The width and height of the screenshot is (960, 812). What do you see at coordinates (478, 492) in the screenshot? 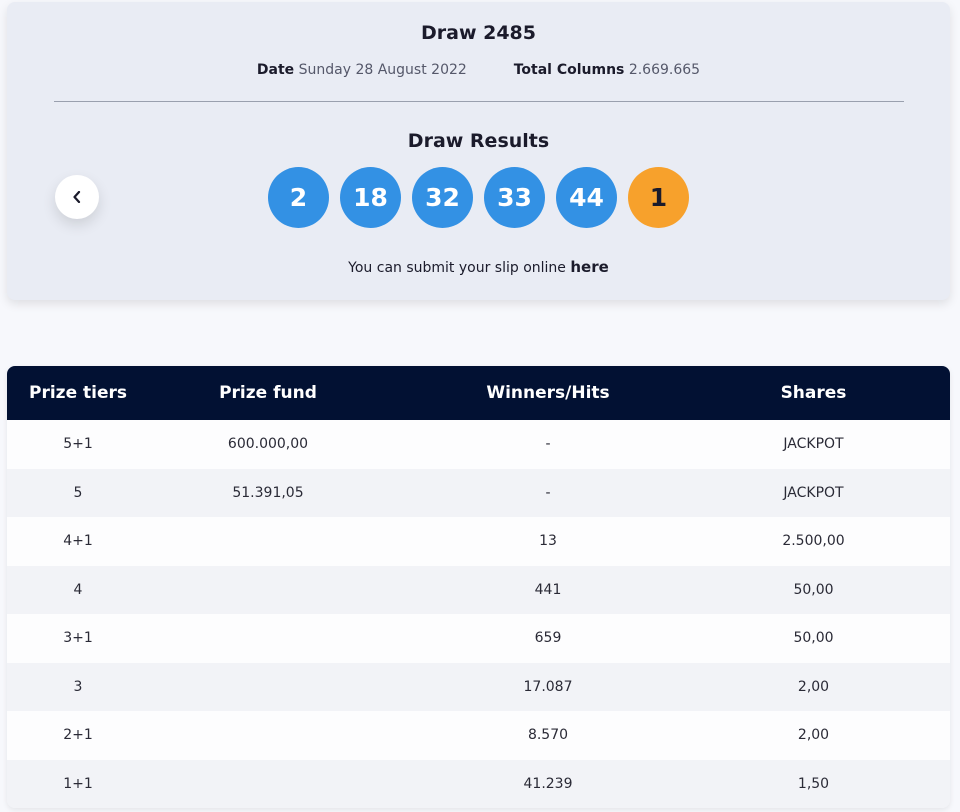
I see `table-row: 5 51.391,05 - JACKPOT` at bounding box center [478, 492].